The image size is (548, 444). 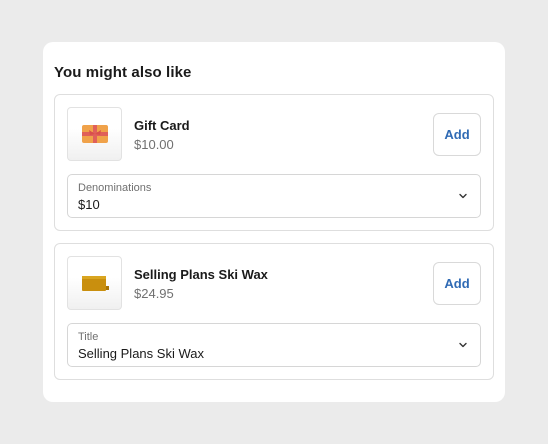 I want to click on select-label: Denominations, so click(x=115, y=188).